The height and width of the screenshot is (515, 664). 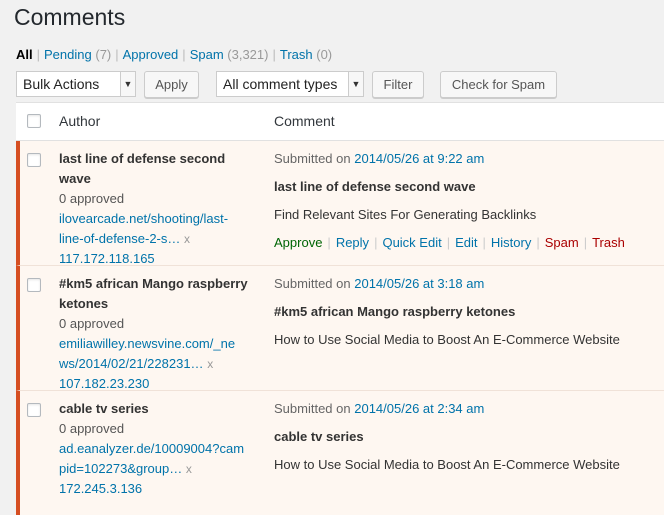 I want to click on comment-title: last line of defense second wave, so click(x=375, y=186).